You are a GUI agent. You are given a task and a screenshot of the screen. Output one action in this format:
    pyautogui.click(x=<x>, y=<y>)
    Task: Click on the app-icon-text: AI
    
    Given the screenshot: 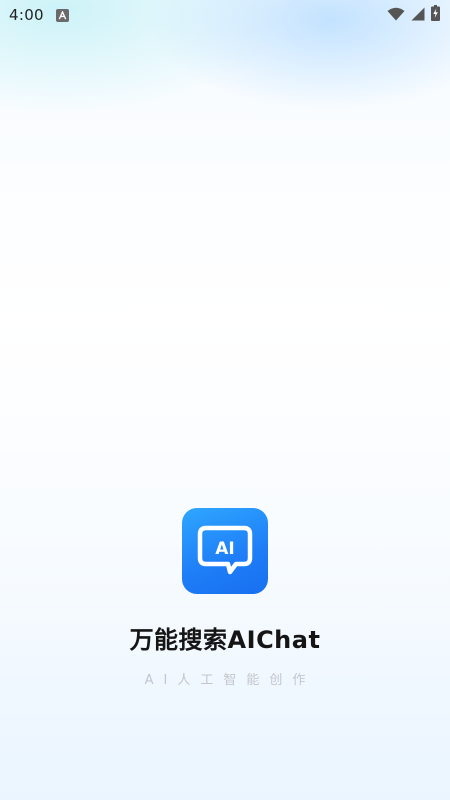 What is the action you would take?
    pyautogui.click(x=224, y=549)
    